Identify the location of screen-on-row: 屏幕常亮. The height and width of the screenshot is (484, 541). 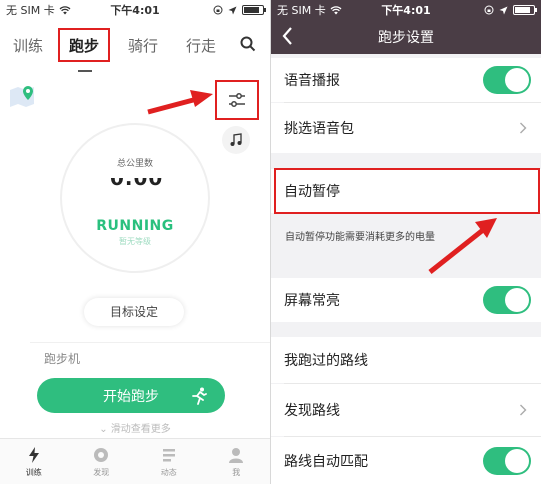
(406, 300).